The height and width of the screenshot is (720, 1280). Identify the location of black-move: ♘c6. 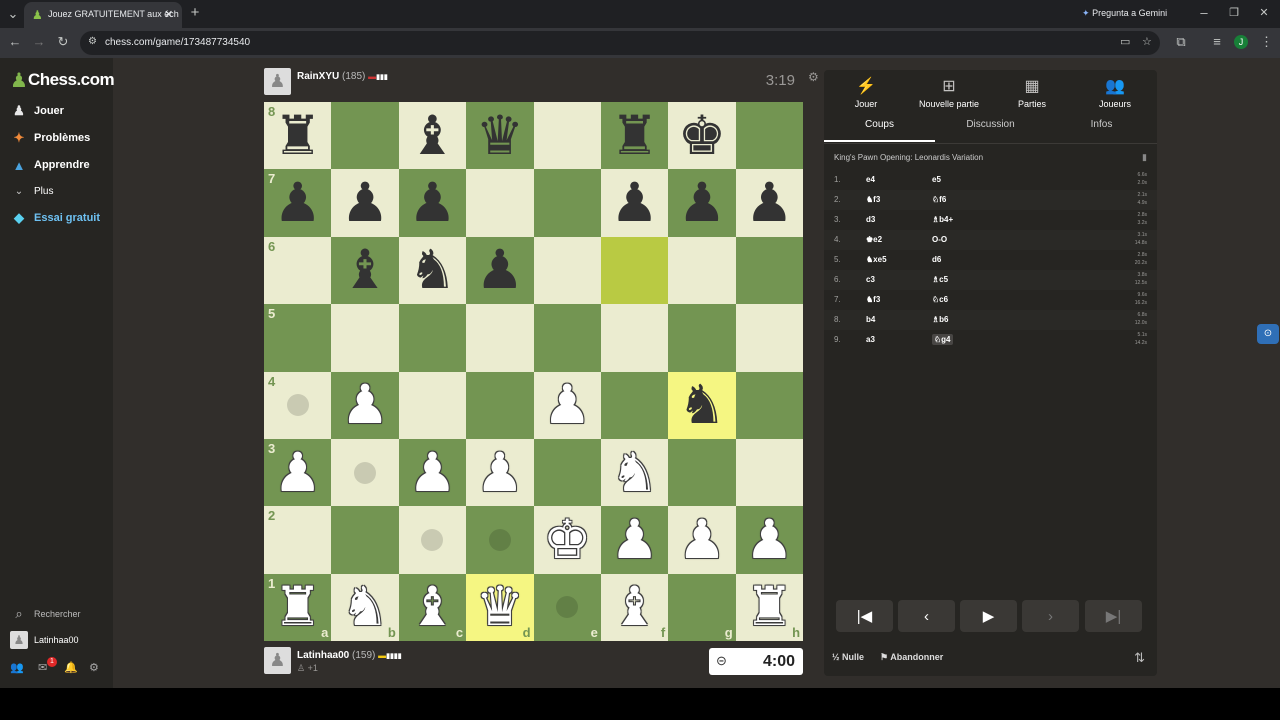
(940, 299).